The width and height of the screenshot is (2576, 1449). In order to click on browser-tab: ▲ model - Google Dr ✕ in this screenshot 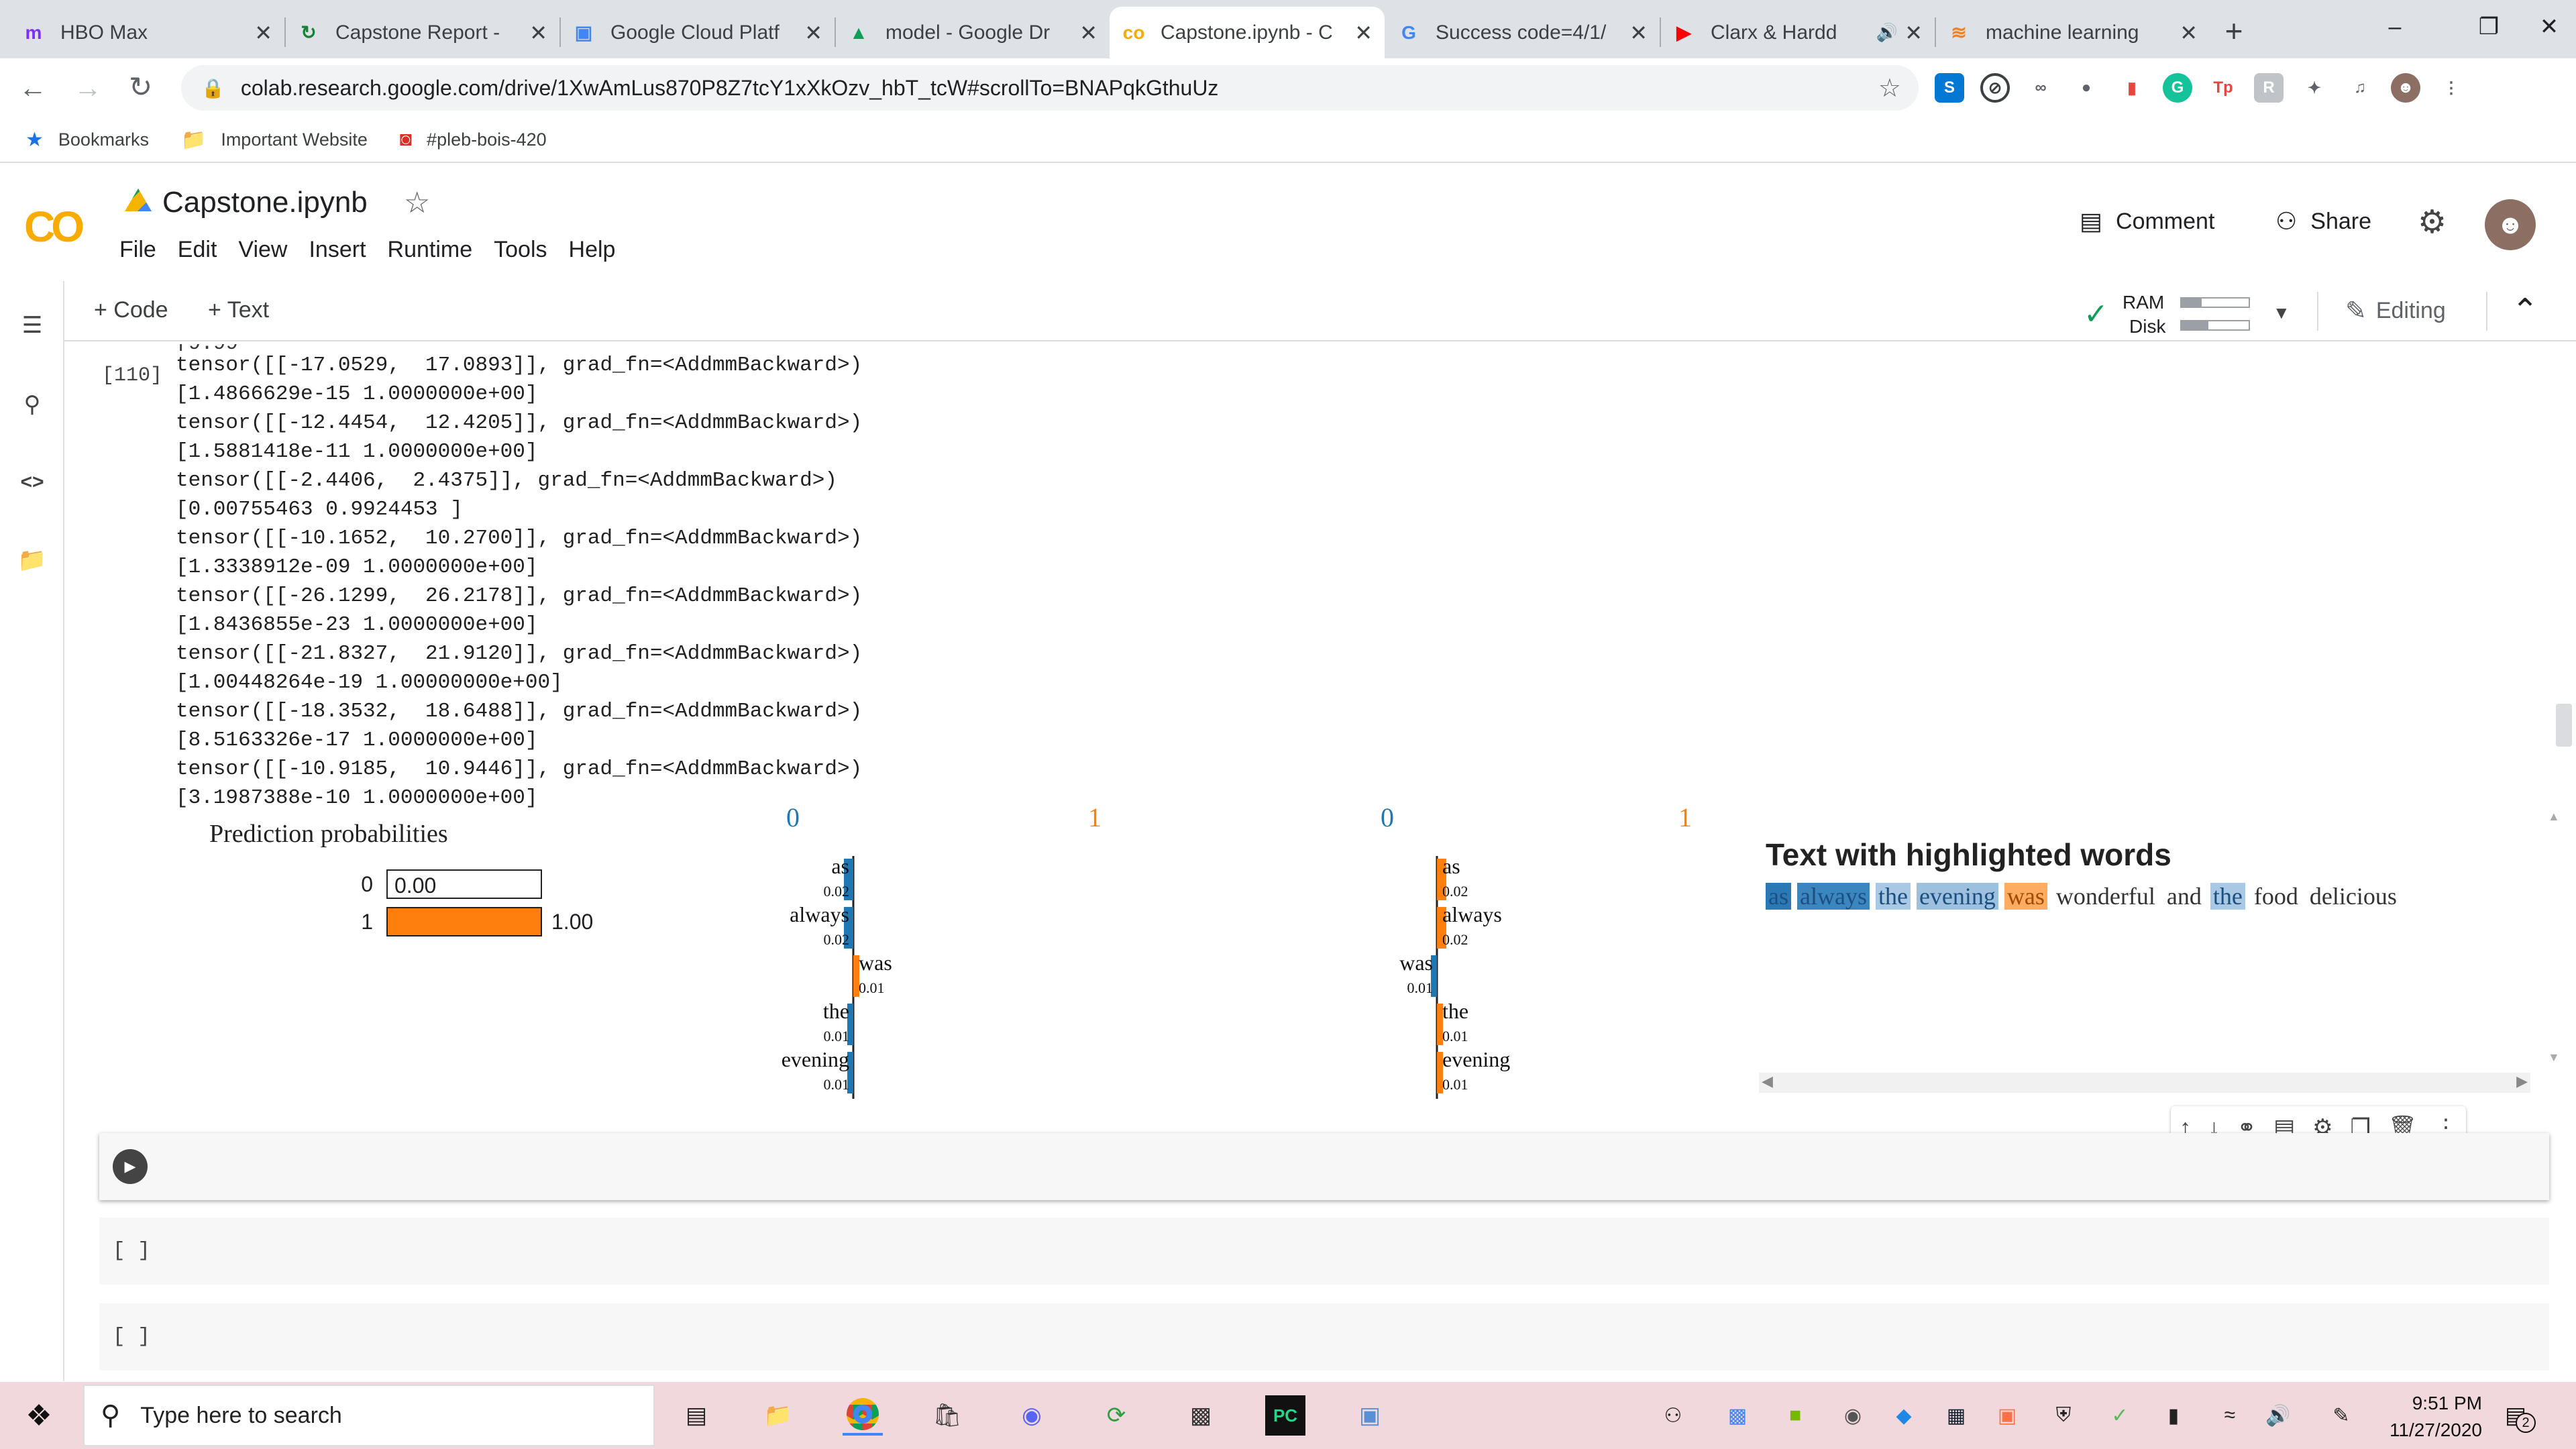, I will do `click(972, 32)`.